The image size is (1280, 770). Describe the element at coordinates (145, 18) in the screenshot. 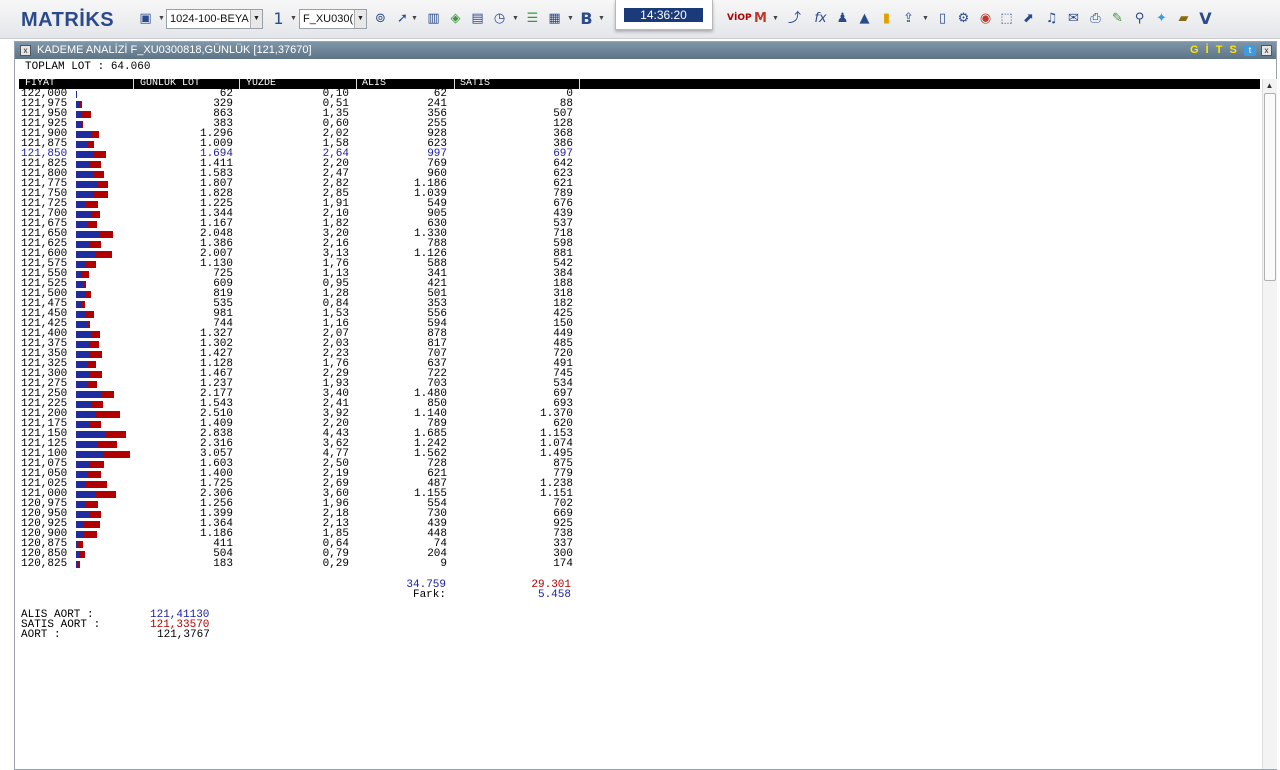

I see `save-icon: ▣` at that location.